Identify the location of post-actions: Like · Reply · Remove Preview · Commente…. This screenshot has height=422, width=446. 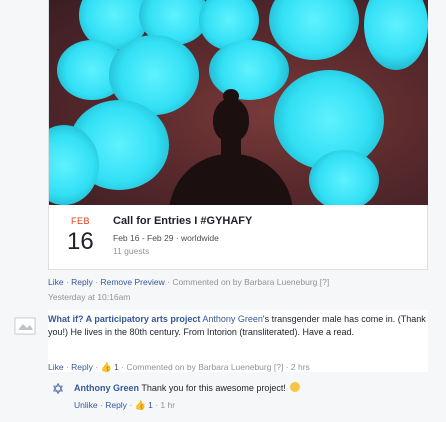
(189, 282).